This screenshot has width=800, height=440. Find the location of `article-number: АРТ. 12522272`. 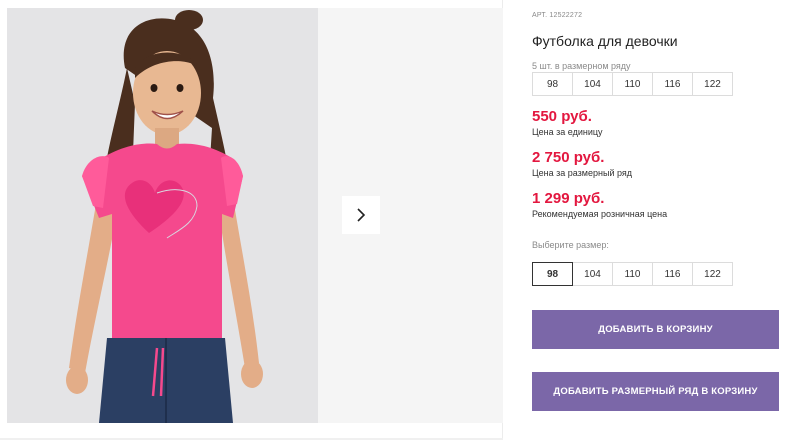

article-number: АРТ. 12522272 is located at coordinates (557, 15).